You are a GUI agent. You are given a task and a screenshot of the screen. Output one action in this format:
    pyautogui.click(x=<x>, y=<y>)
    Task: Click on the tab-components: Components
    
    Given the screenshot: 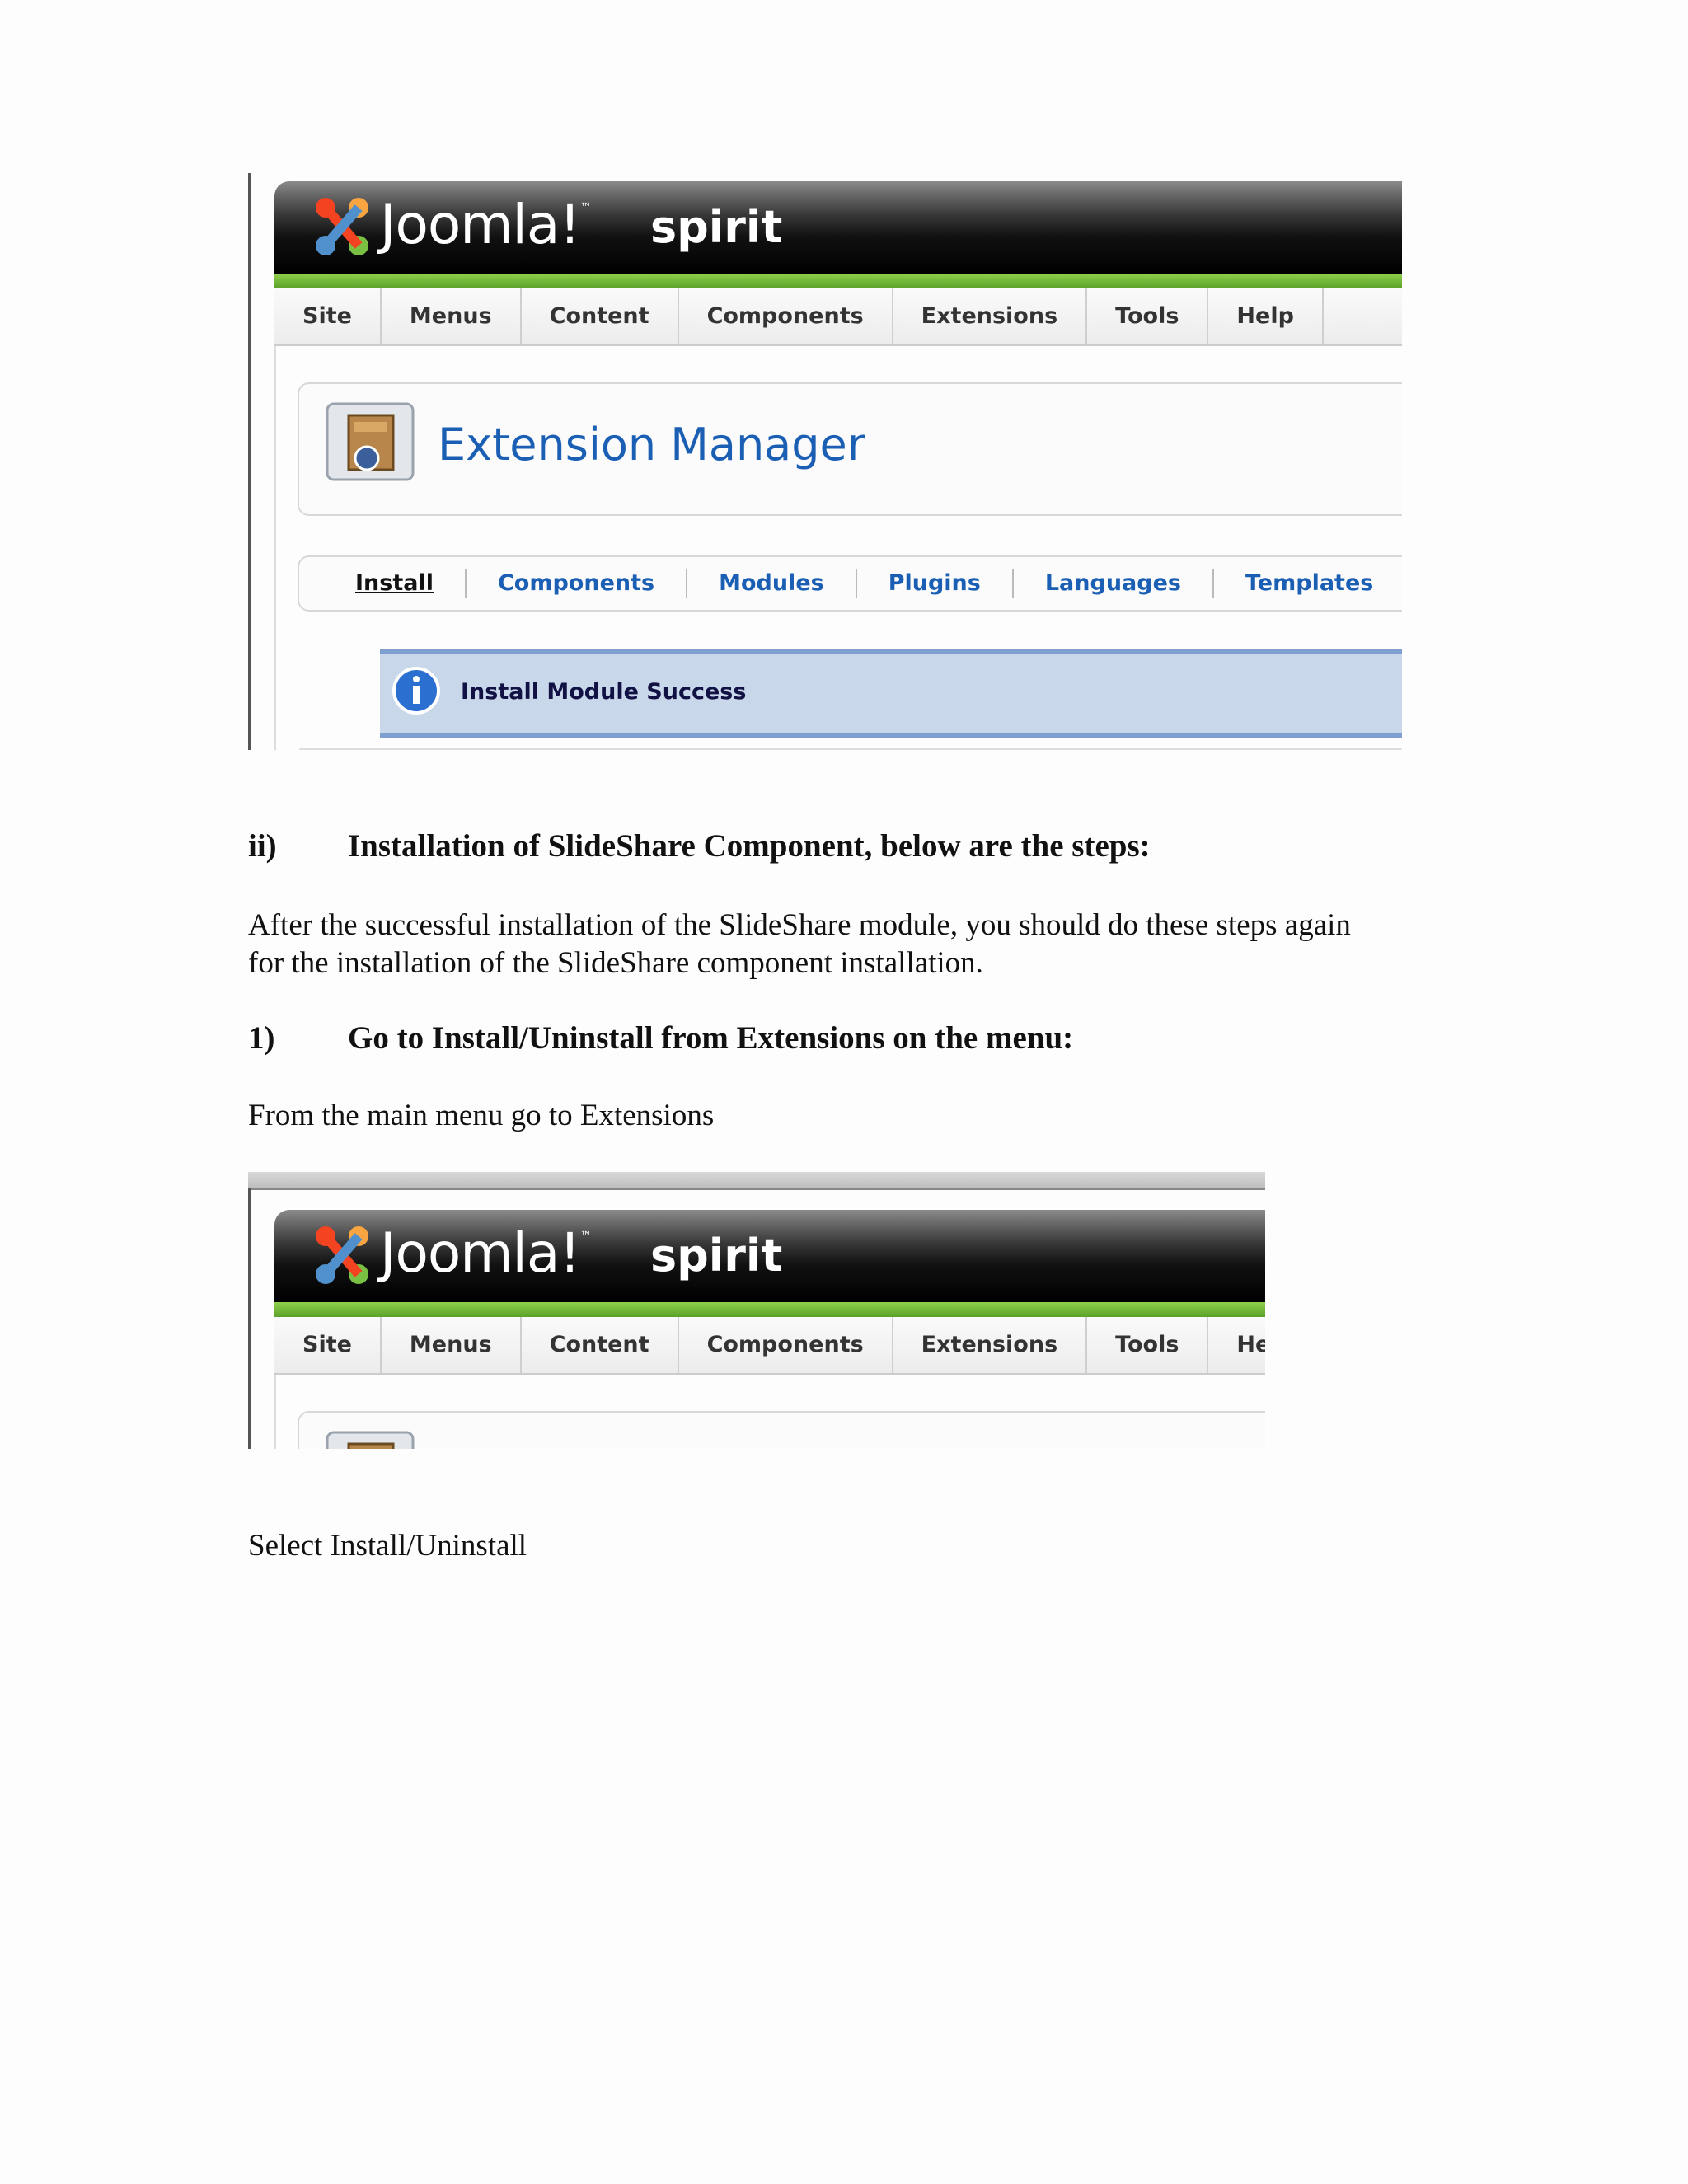 What is the action you would take?
    pyautogui.click(x=577, y=583)
    